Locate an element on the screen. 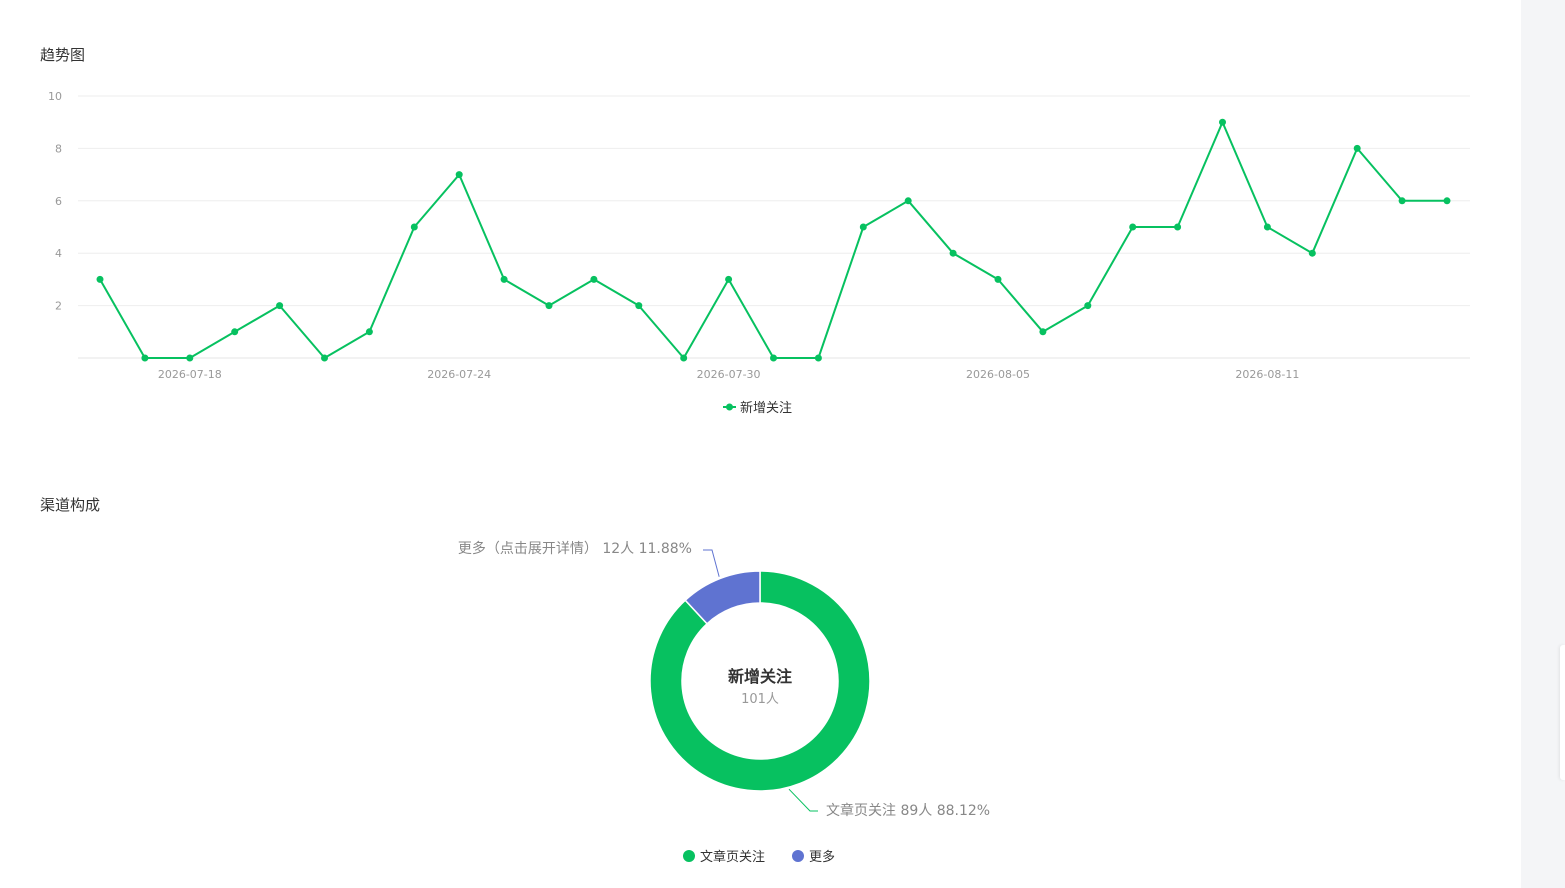 Image resolution: width=1565 pixels, height=888 pixels. donut-legend: 文章页关注 更多 is located at coordinates (759, 857).